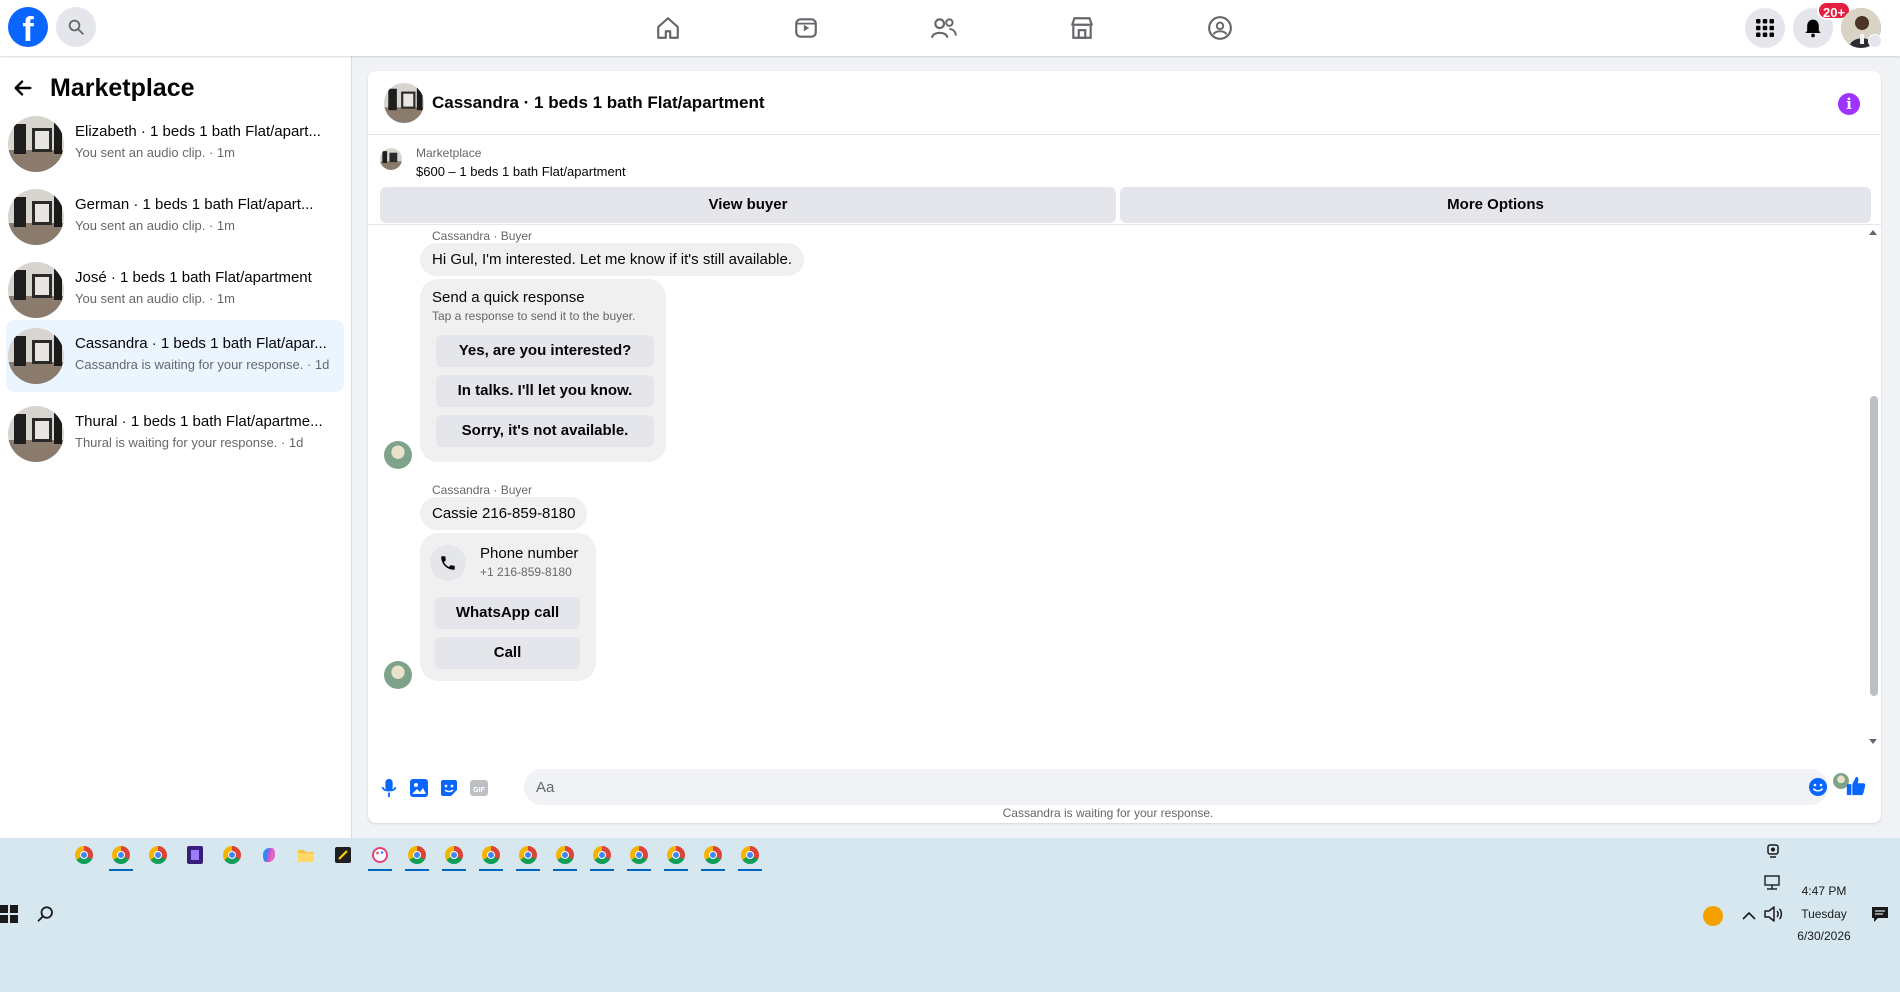 The height and width of the screenshot is (992, 1900). I want to click on nav-marketplace, so click(1082, 28).